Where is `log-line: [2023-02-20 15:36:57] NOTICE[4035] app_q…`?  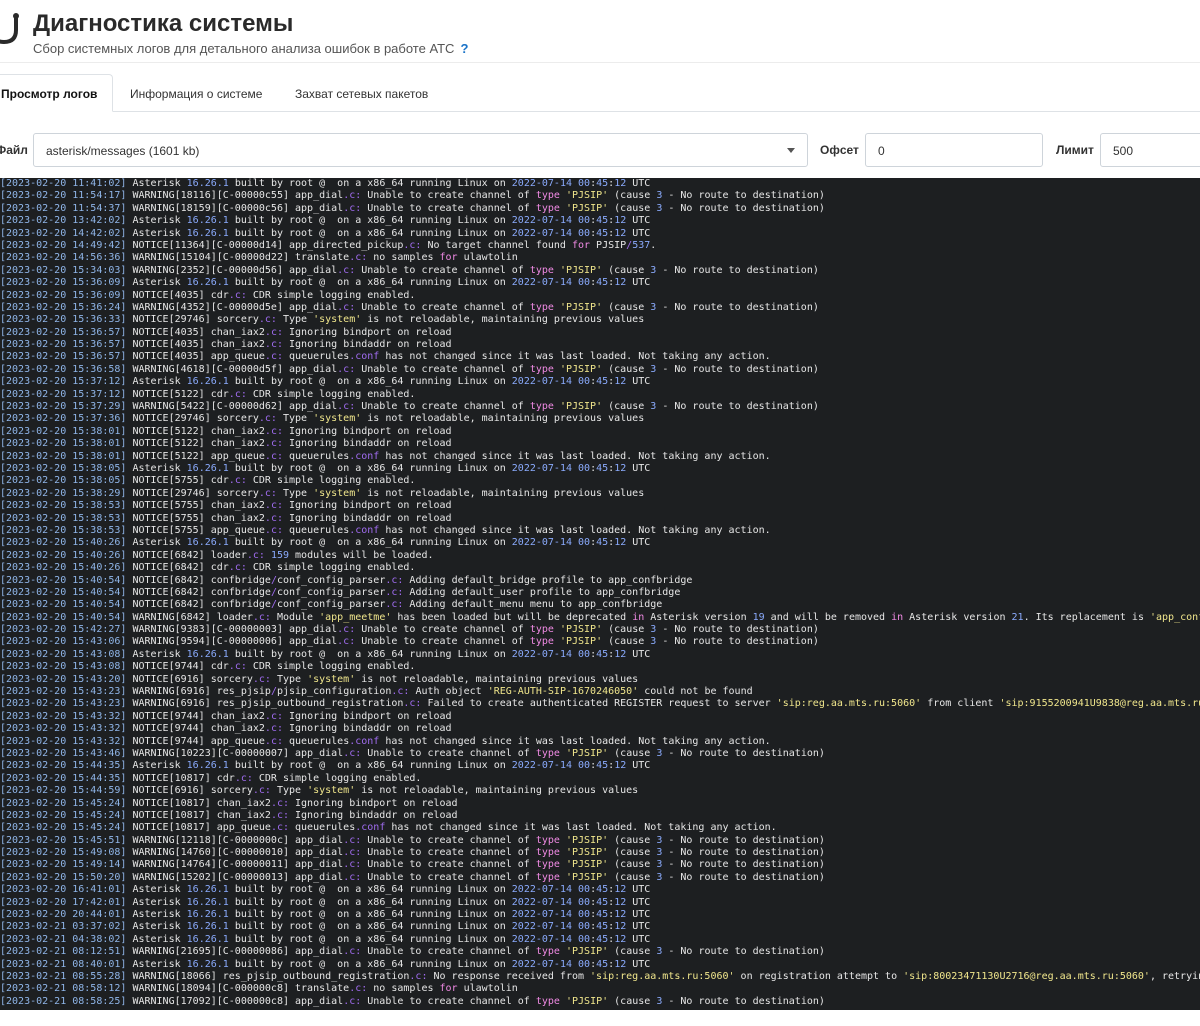 log-line: [2023-02-20 15:36:57] NOTICE[4035] app_q… is located at coordinates (385, 357).